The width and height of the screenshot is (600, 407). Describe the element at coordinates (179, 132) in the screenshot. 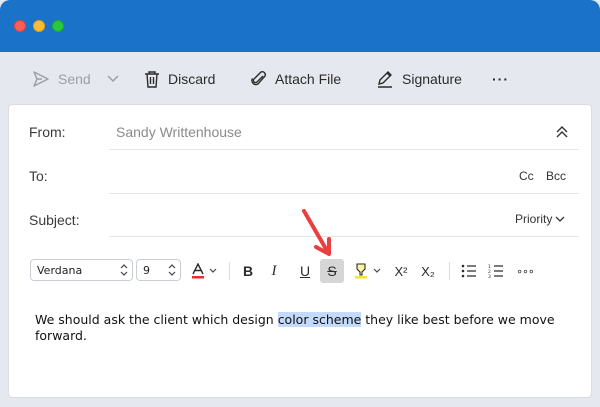

I see `from-field: Sandy Writtenhouse` at that location.